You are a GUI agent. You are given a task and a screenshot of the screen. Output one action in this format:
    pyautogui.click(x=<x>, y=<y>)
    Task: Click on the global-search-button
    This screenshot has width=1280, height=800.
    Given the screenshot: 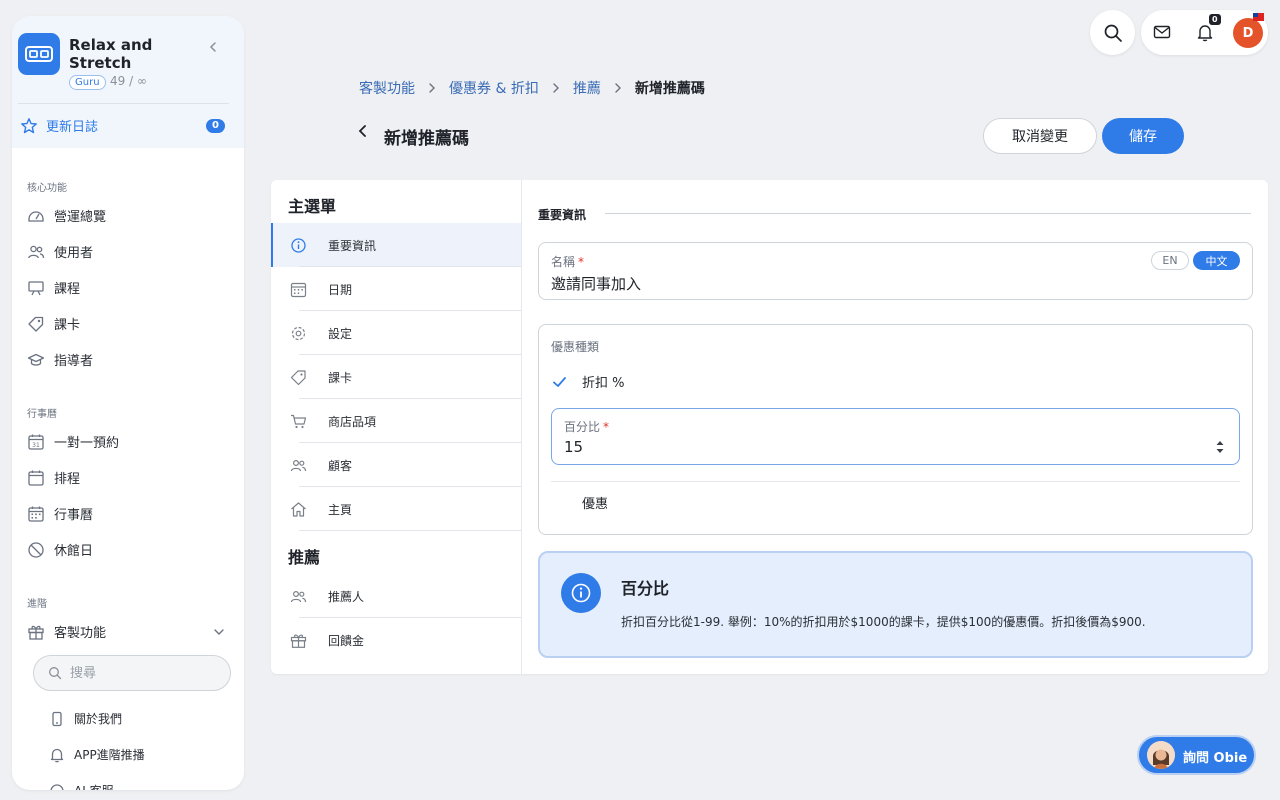 What is the action you would take?
    pyautogui.click(x=1112, y=32)
    